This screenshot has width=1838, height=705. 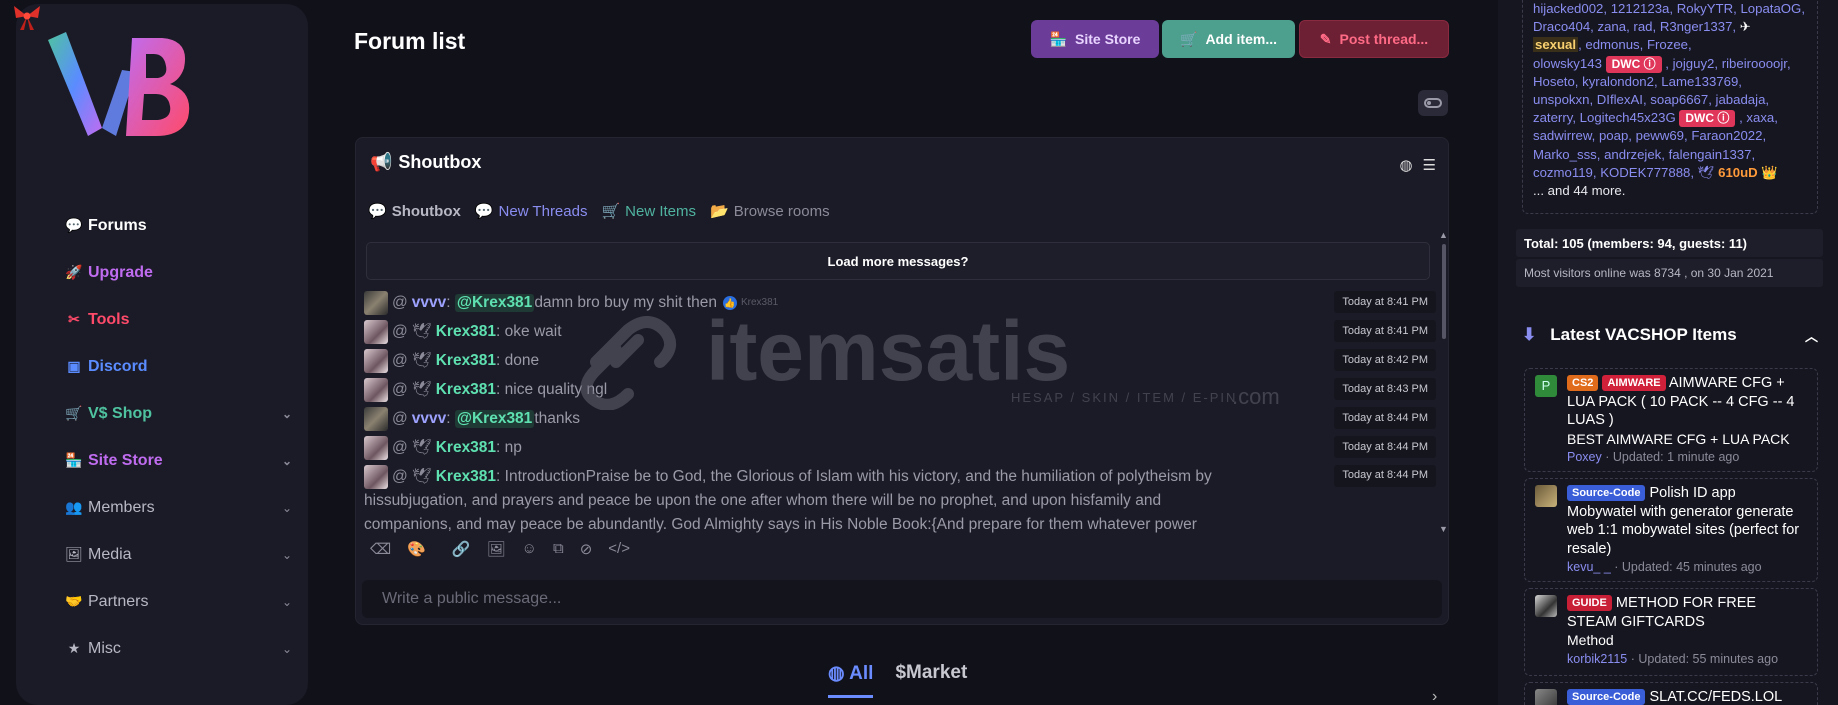 I want to click on online-line: unspokxn, DIflexAI, soap6667, jabadaja,, so click(x=1670, y=100).